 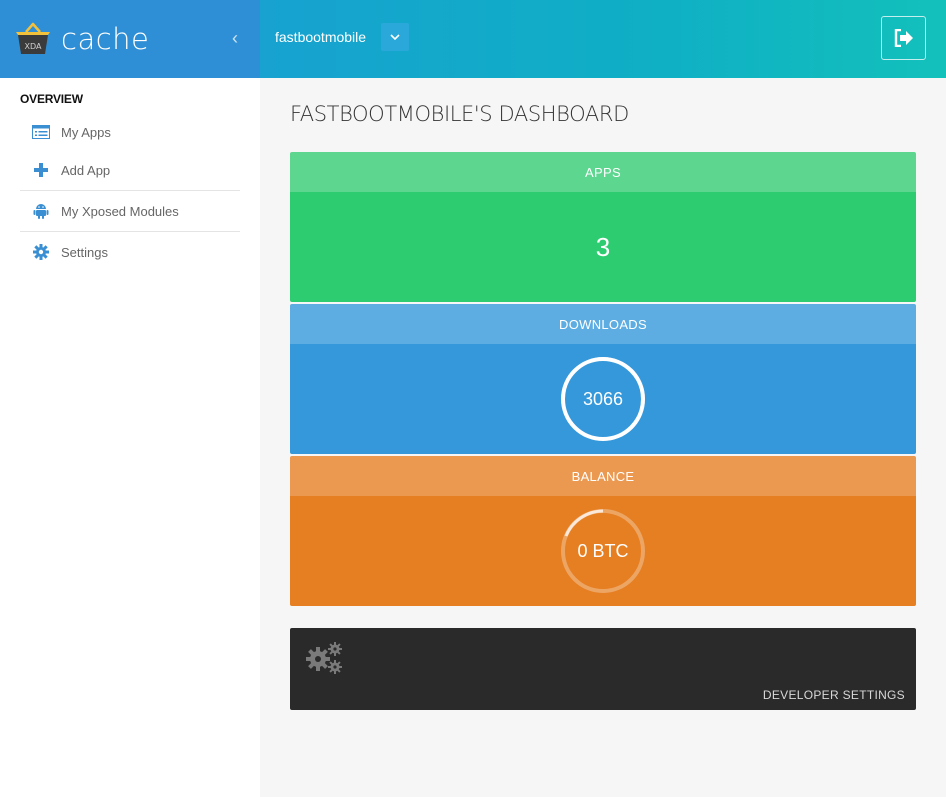 What do you see at coordinates (603, 669) in the screenshot?
I see `developer-settings-card: DEVELOPER SETTINGS` at bounding box center [603, 669].